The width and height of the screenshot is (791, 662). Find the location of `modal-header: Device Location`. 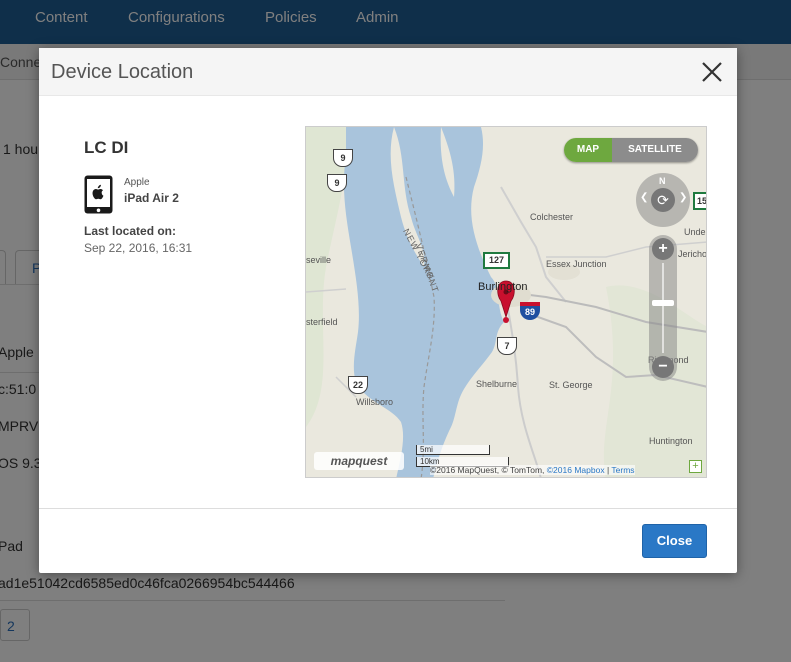

modal-header: Device Location is located at coordinates (388, 72).